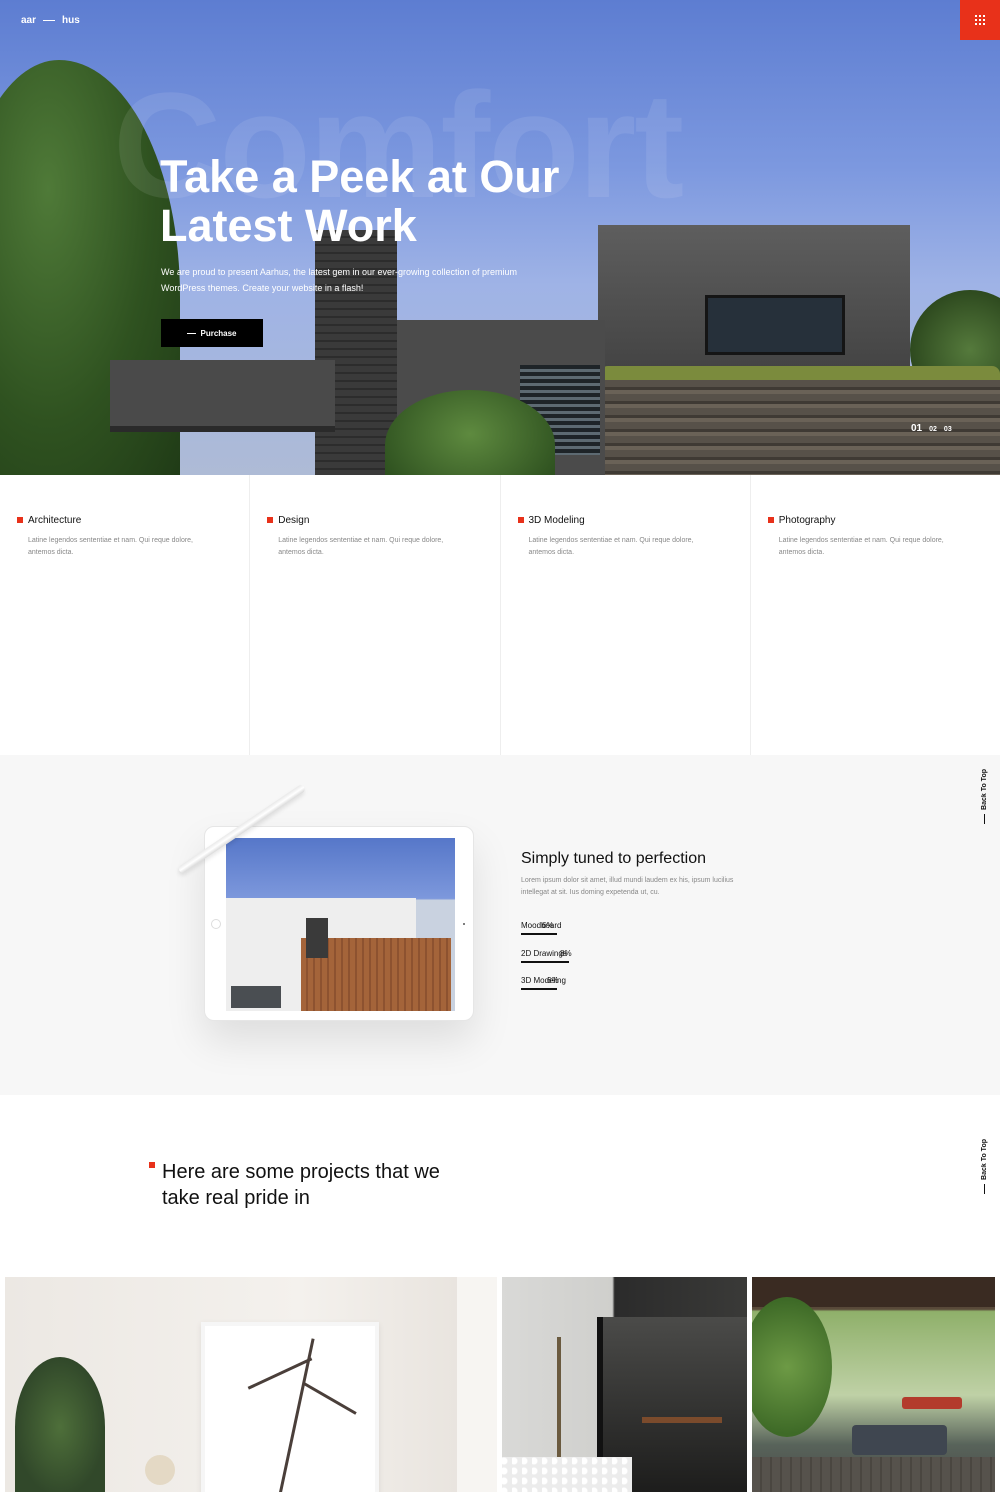 The image size is (1000, 1492). Describe the element at coordinates (559, 1407) in the screenshot. I see `small-tree` at that location.